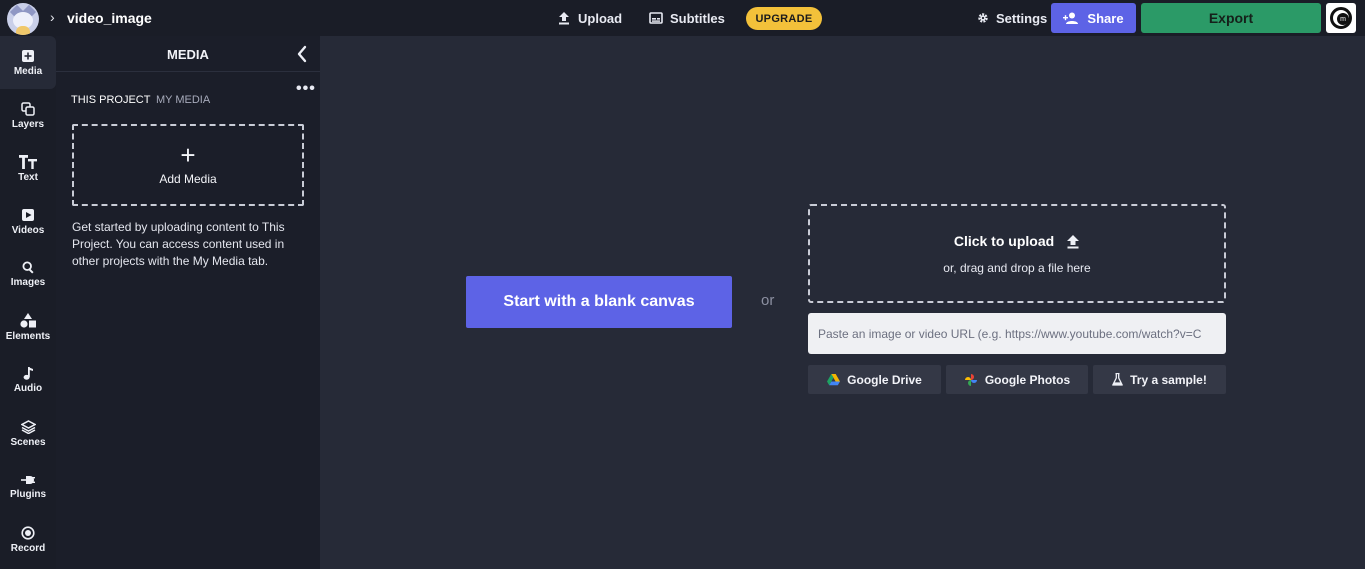  What do you see at coordinates (884, 379) in the screenshot?
I see `google-drive-label: Google Drive` at bounding box center [884, 379].